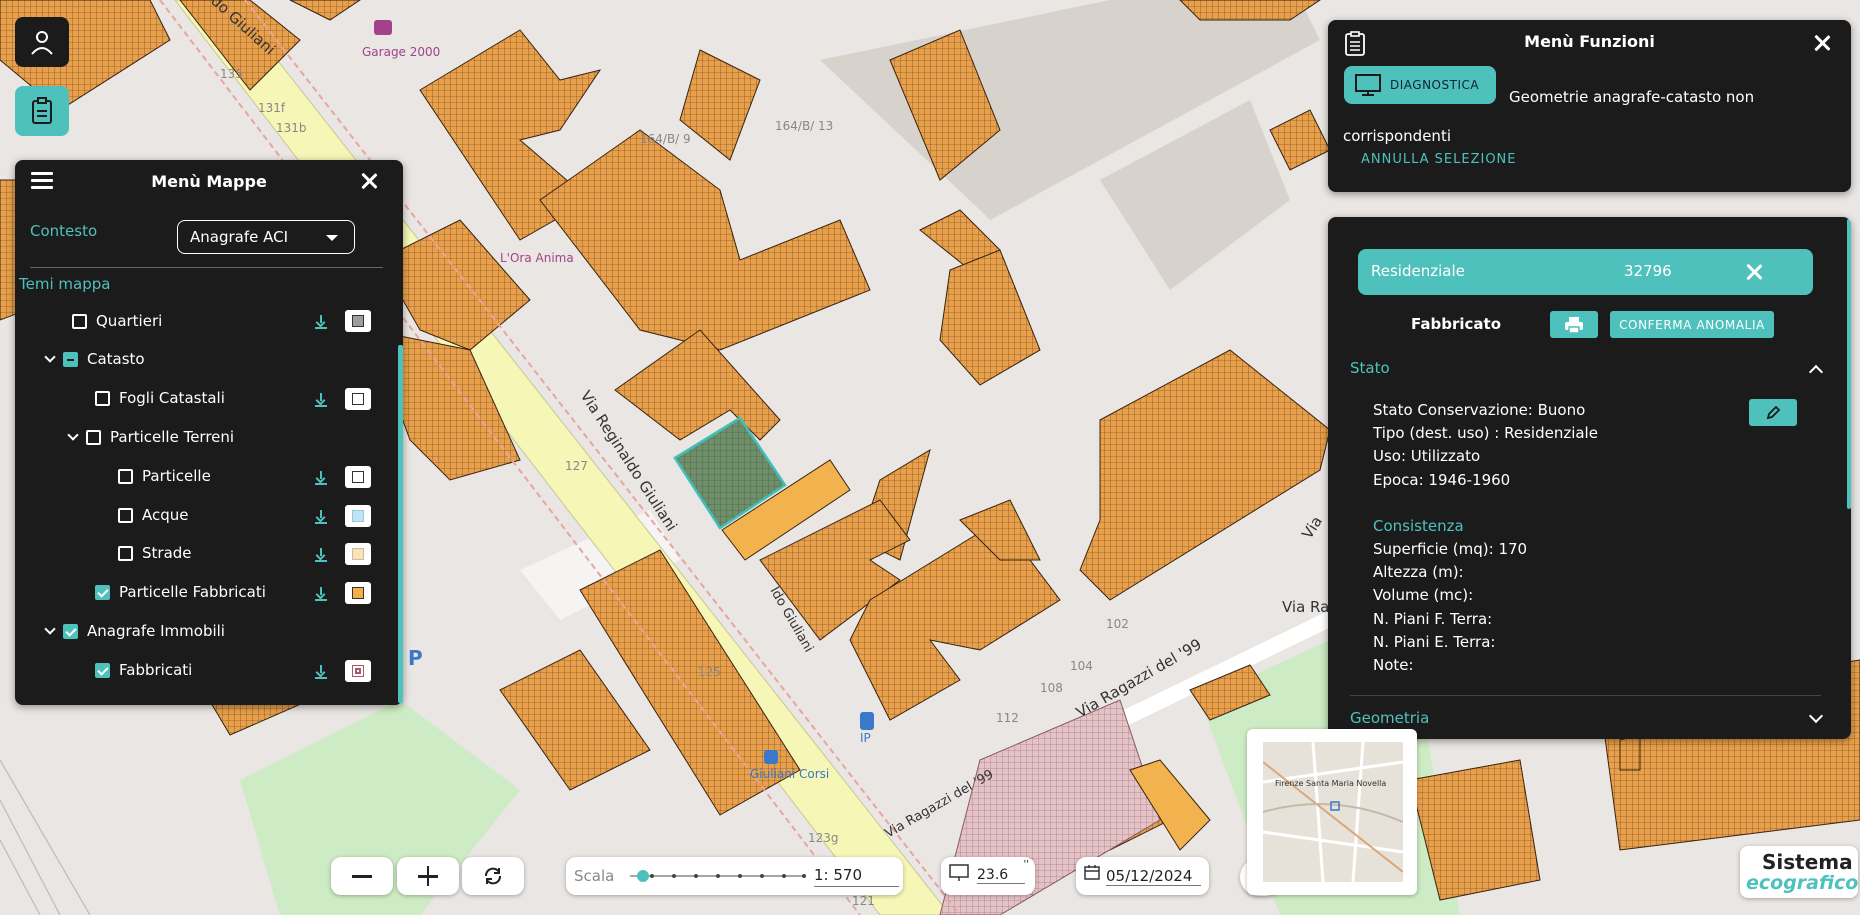  What do you see at coordinates (771, 757) in the screenshot?
I see `bus-icon` at bounding box center [771, 757].